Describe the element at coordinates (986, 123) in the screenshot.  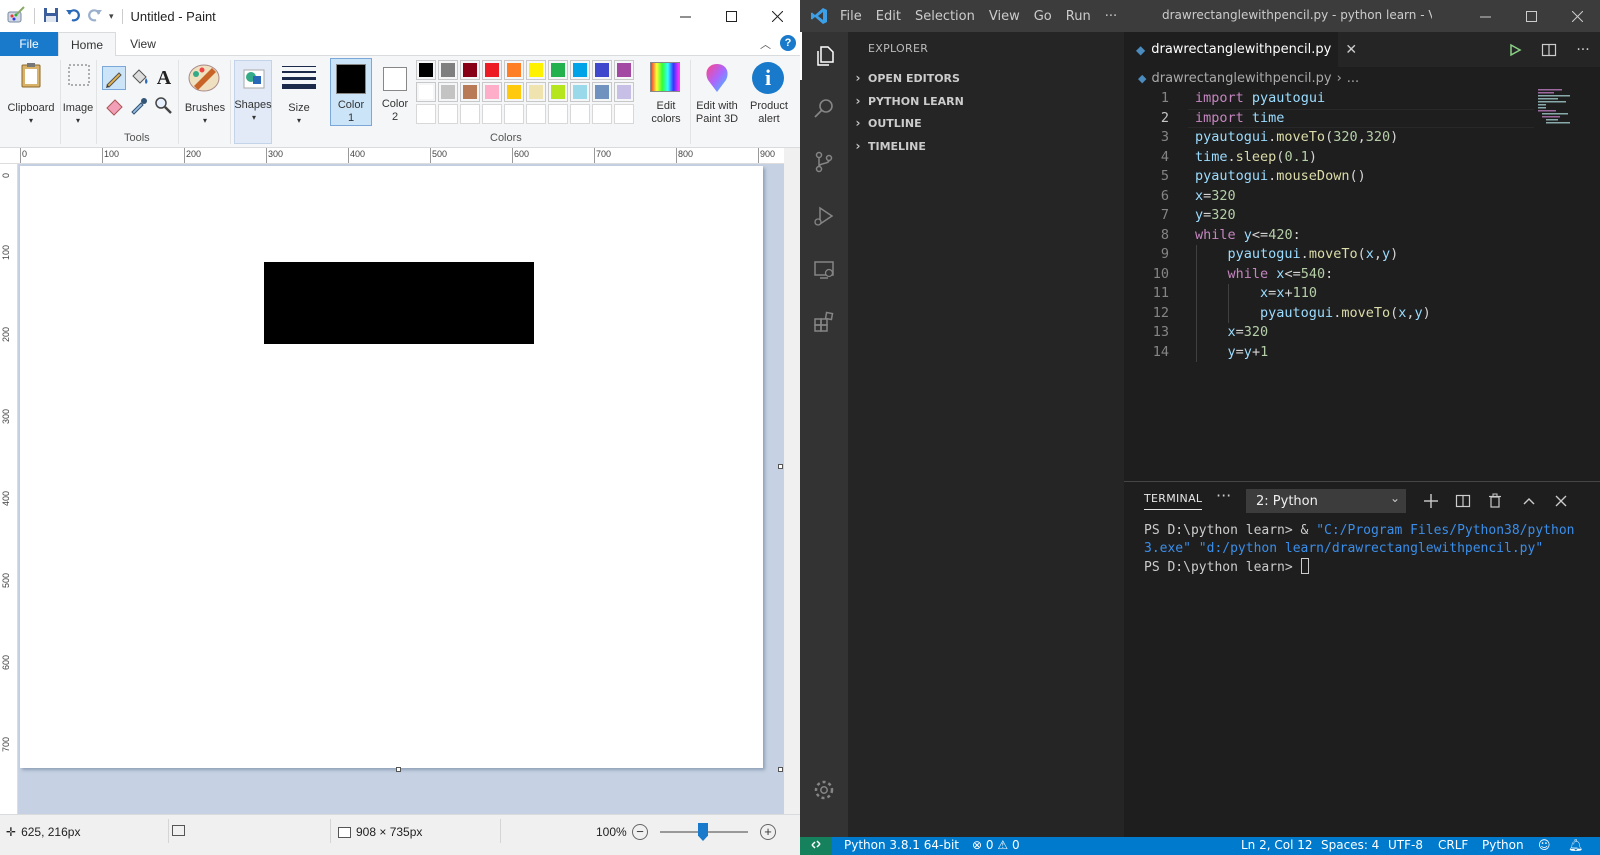
I see `section-outline: › OUTLINE` at that location.